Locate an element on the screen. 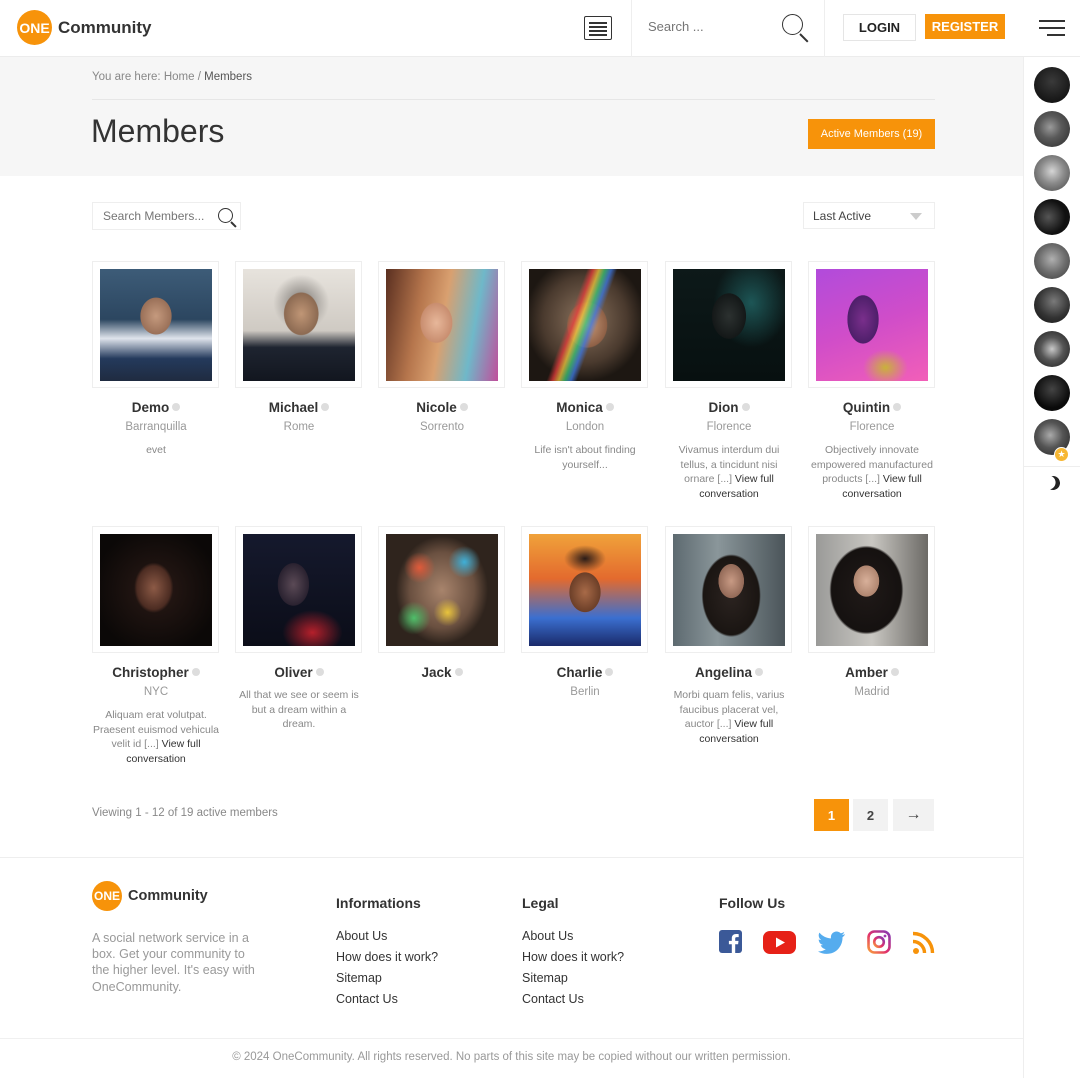 Image resolution: width=1080 pixels, height=1078 pixels. member-location: Berlin is located at coordinates (585, 692).